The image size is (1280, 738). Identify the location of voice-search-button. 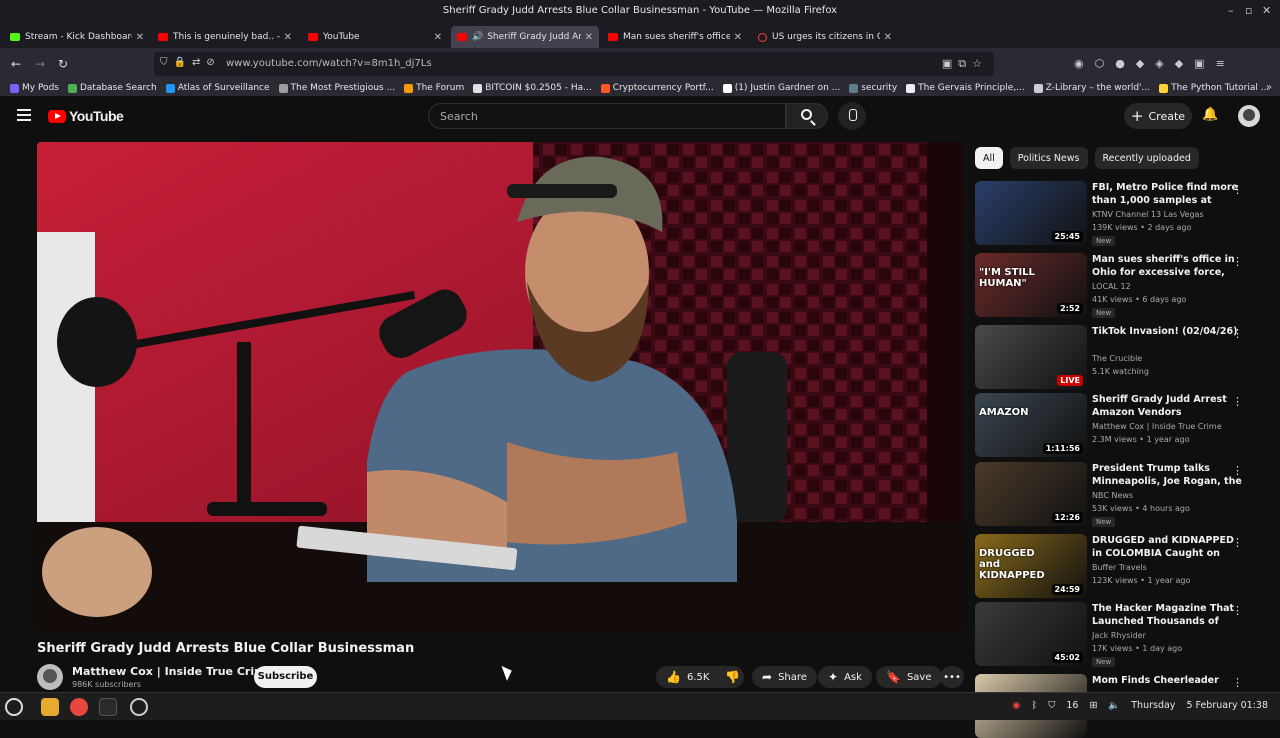
(852, 116).